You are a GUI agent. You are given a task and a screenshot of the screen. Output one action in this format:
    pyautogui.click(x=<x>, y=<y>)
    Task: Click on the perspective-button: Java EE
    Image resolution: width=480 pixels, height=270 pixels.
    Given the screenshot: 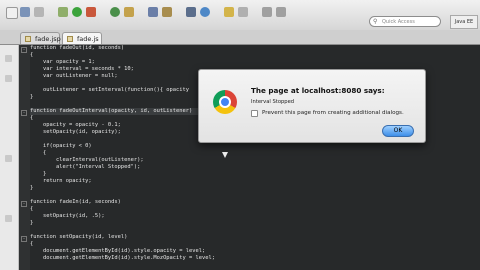 What is the action you would take?
    pyautogui.click(x=464, y=22)
    